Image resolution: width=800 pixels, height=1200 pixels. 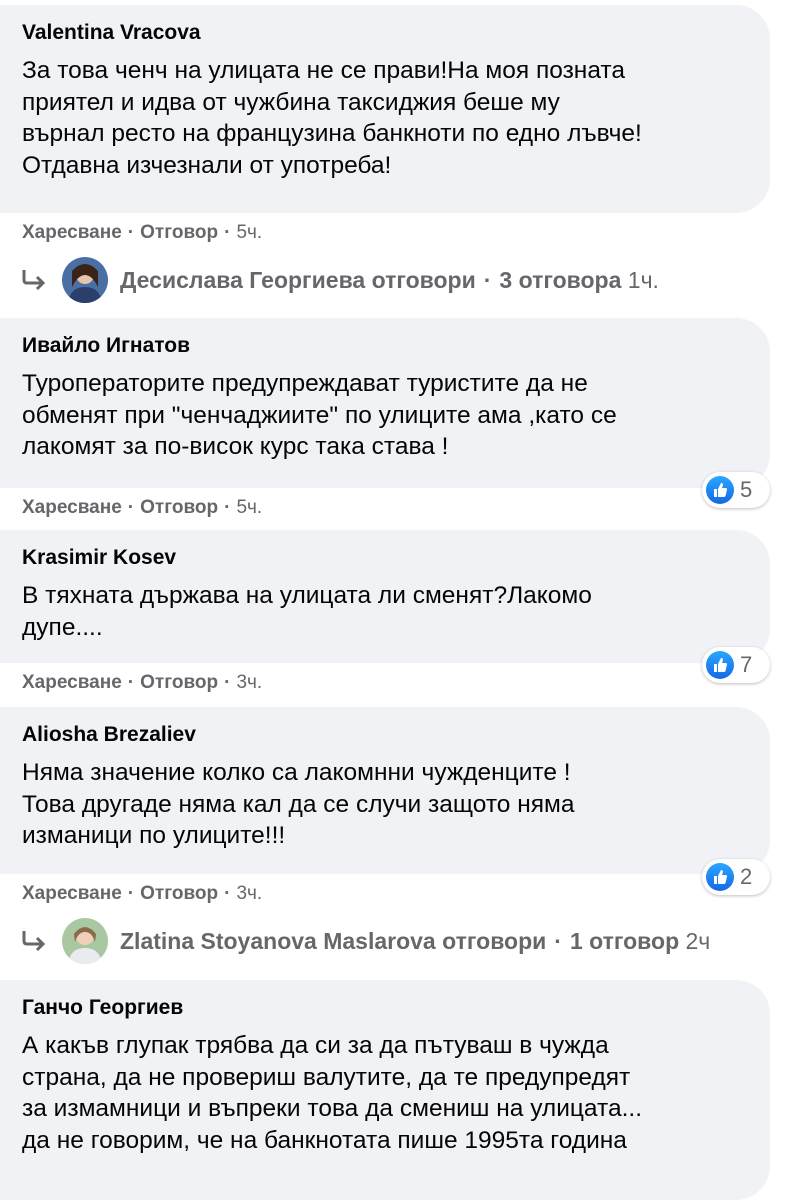 I want to click on reaction-count: 5, so click(x=746, y=489).